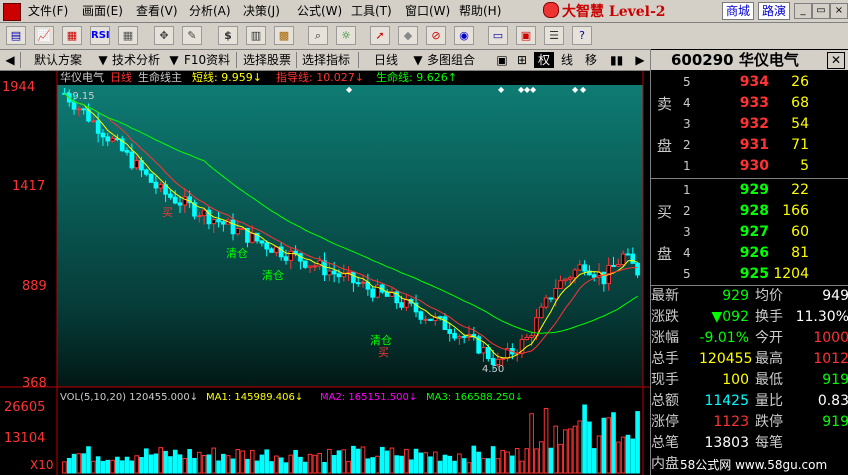 The width and height of the screenshot is (848, 475). I want to click on add-icon: ⊞, so click(522, 60).